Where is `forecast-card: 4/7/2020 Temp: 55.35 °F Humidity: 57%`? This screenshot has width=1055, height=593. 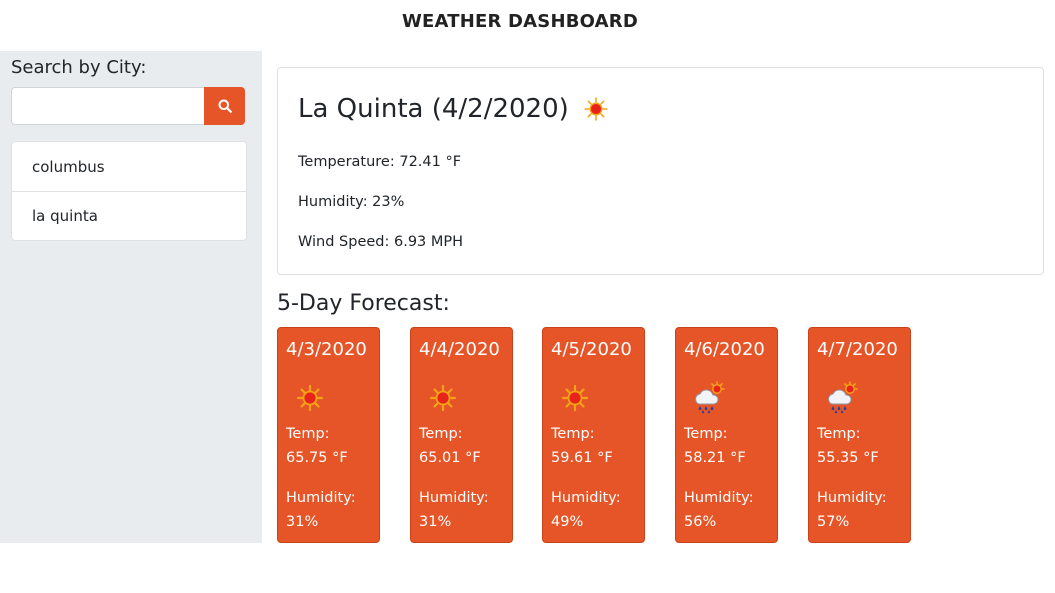
forecast-card: 4/7/2020 Temp: 55.35 °F Humidity: 57% is located at coordinates (859, 435).